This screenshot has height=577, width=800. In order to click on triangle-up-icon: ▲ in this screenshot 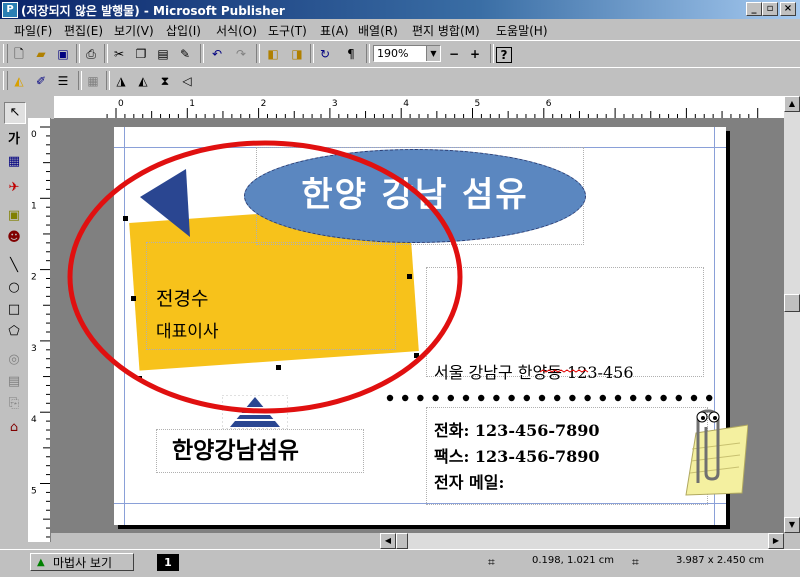, I will do `click(41, 562)`.